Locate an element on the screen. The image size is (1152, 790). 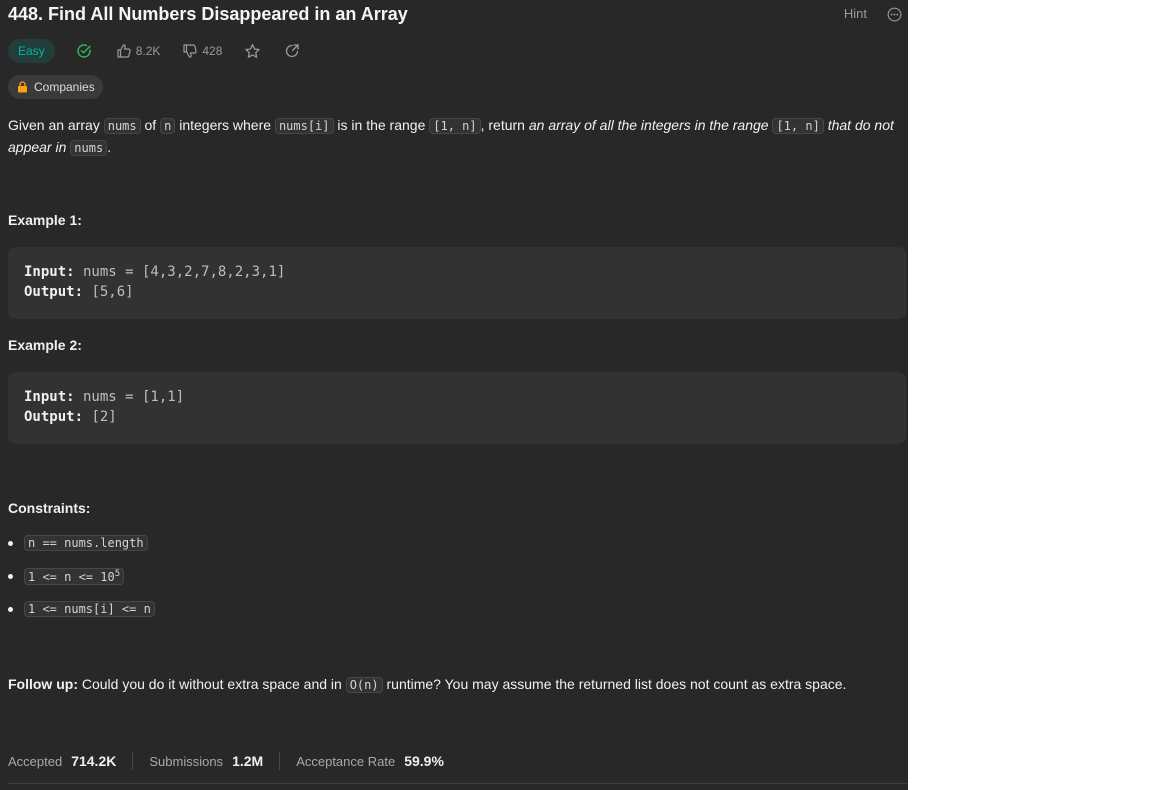
constraint-exponent: 5 is located at coordinates (117, 574).